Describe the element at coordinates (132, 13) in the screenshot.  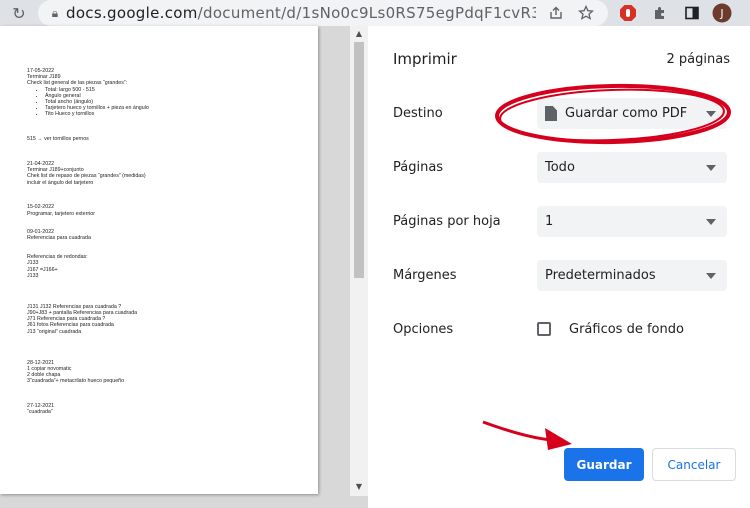
I see `url-host: docs.google.com` at that location.